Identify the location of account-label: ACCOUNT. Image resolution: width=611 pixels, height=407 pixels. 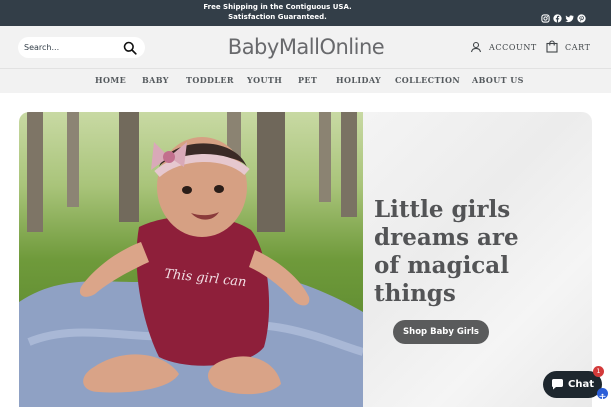
(513, 47).